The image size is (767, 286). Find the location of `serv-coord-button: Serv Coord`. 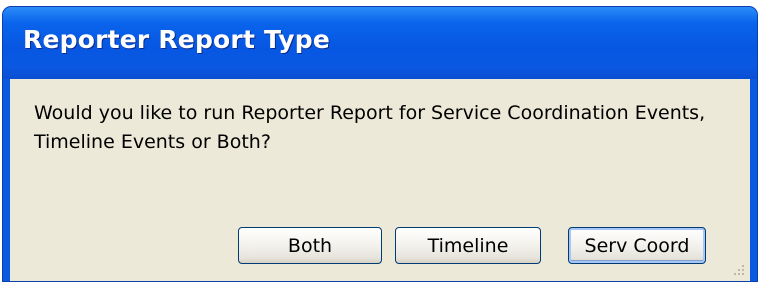

serv-coord-button: Serv Coord is located at coordinates (637, 245).